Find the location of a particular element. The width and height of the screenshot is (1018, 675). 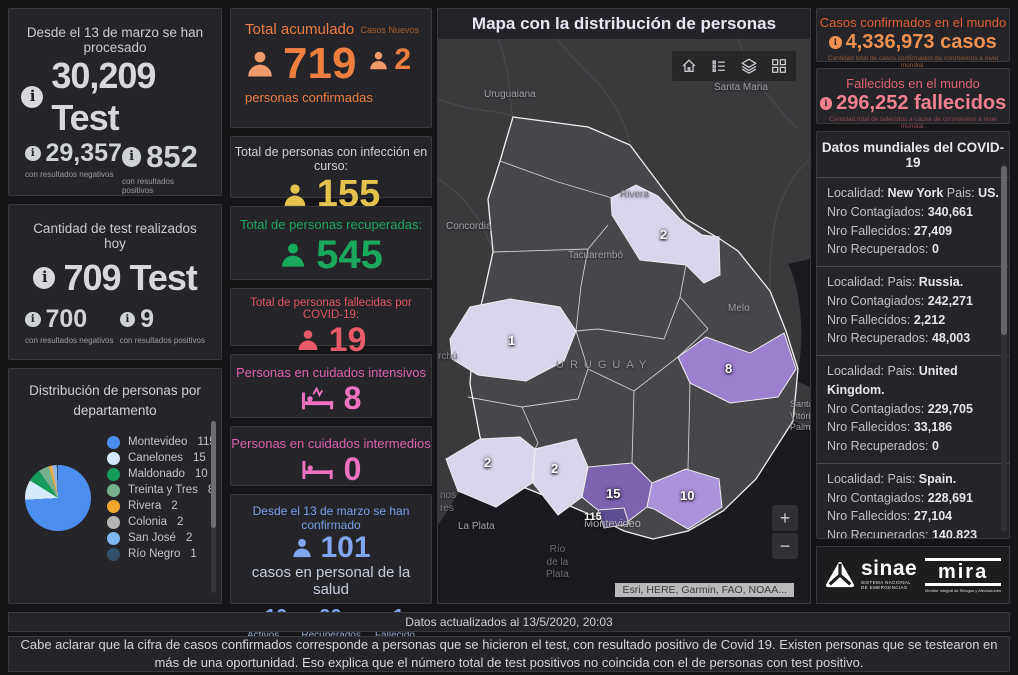

map-label-la-plata: La Plata is located at coordinates (476, 526).